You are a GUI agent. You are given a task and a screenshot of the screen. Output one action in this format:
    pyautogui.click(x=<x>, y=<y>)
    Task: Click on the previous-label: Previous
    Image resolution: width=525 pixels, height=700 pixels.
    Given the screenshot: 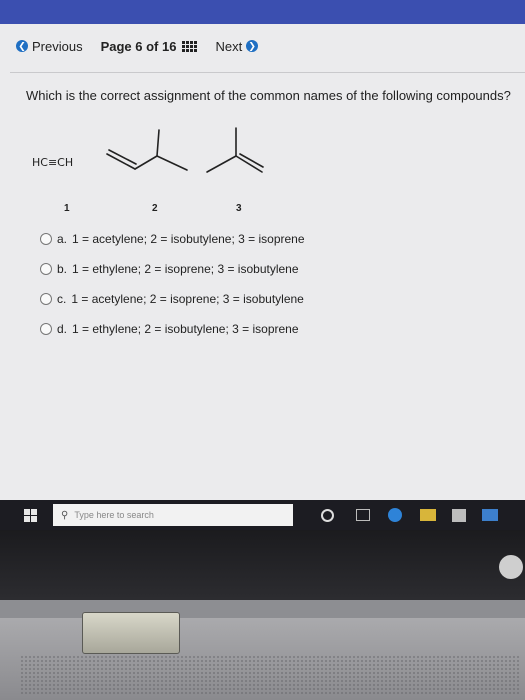 What is the action you would take?
    pyautogui.click(x=57, y=46)
    